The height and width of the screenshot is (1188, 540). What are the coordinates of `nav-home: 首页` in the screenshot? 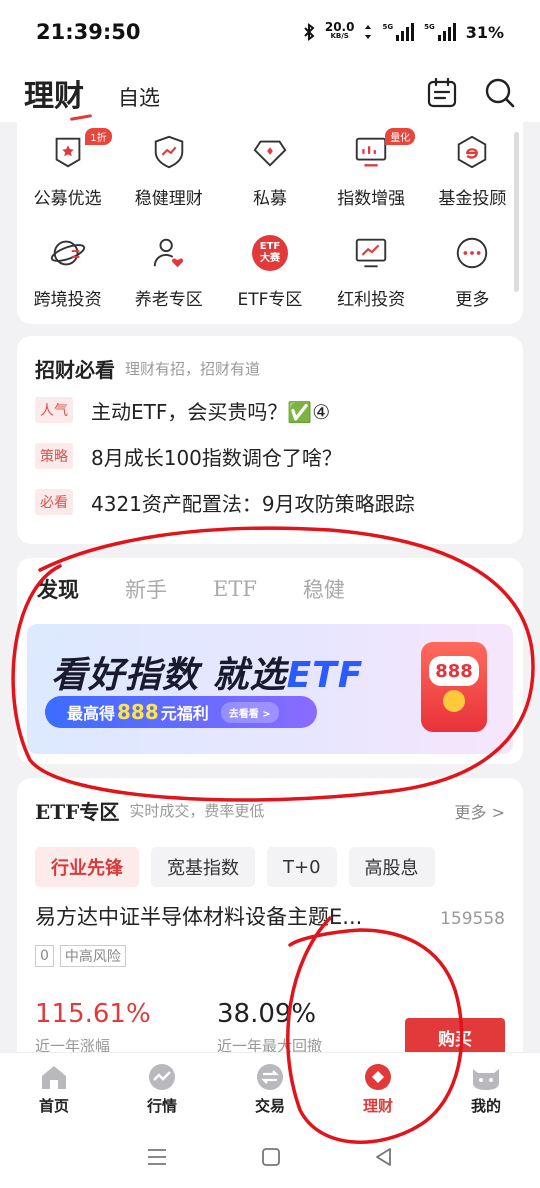 It's located at (54, 1089).